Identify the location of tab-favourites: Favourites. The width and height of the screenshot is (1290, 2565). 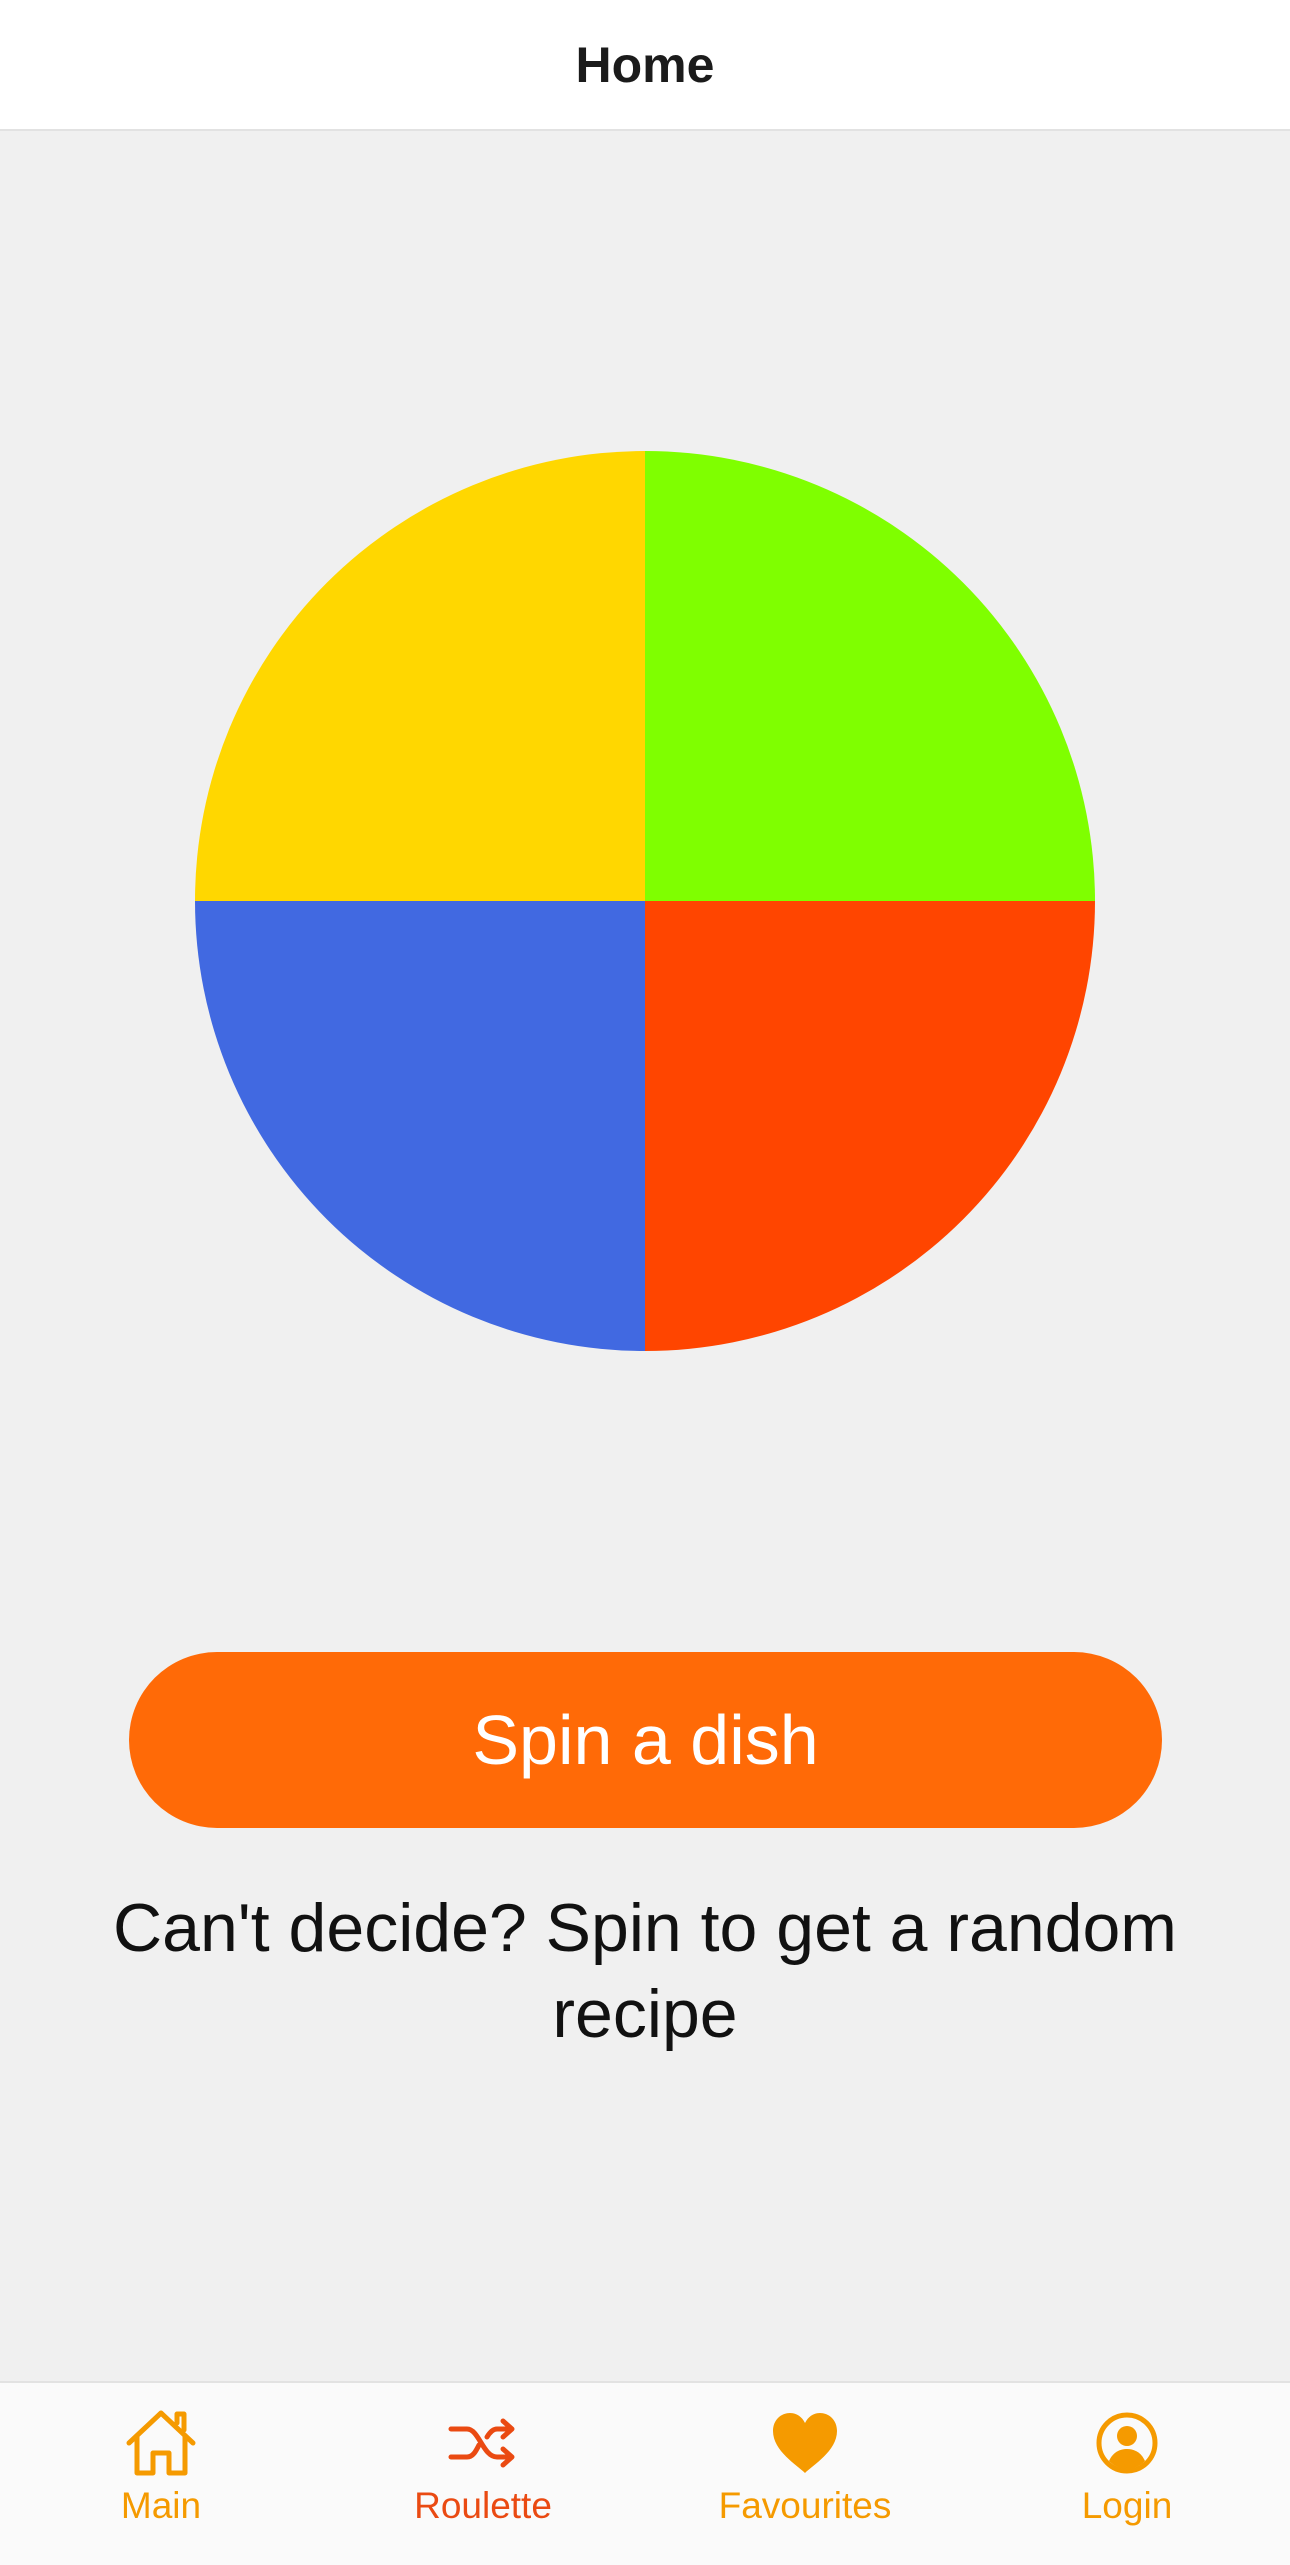
(805, 2474).